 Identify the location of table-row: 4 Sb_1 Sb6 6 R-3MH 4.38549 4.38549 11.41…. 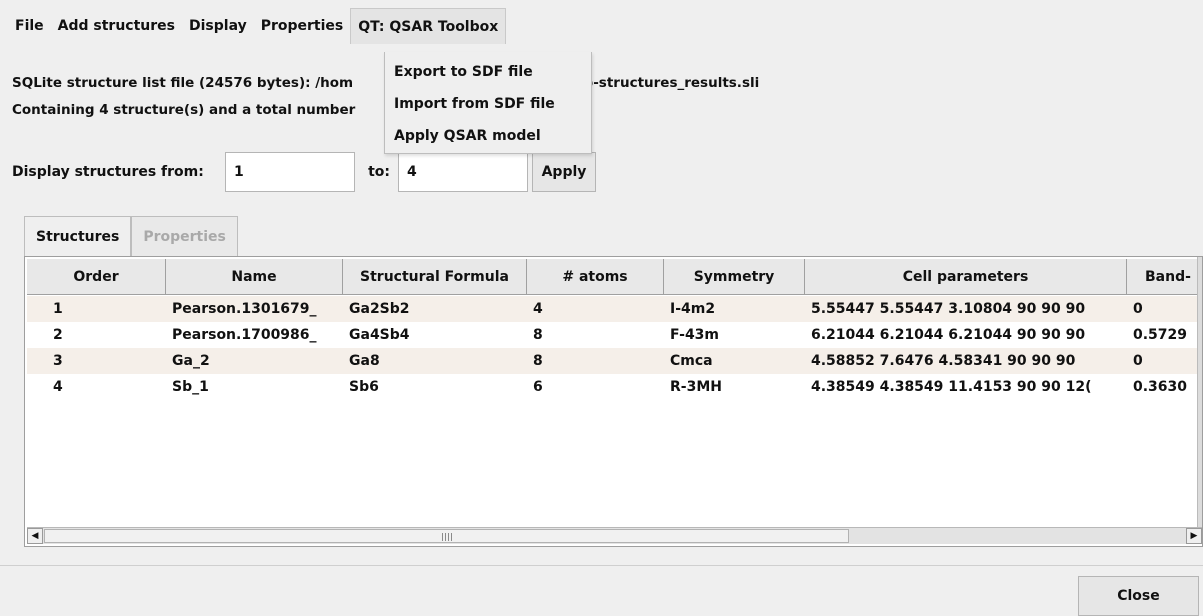
(612, 387).